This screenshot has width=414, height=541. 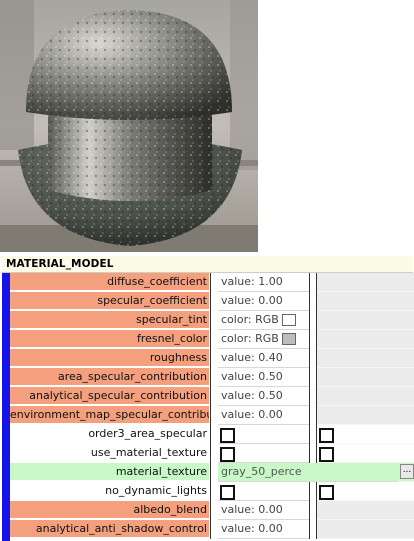 I want to click on param-name: environment_map_specular_contribution, so click(x=109, y=415).